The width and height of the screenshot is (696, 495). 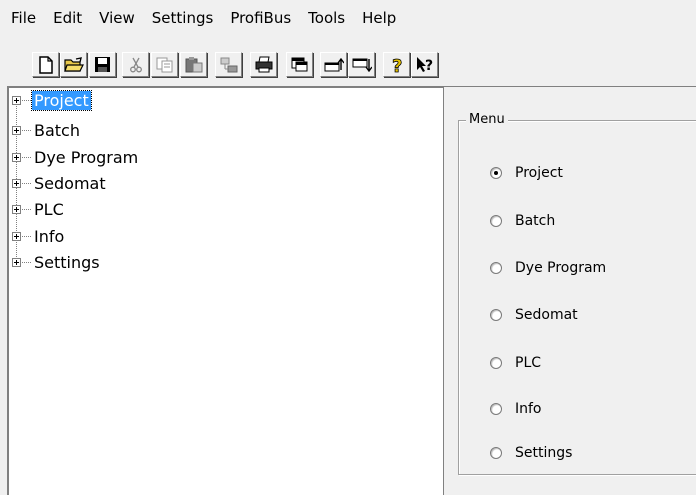 I want to click on save-icon, so click(x=102, y=64).